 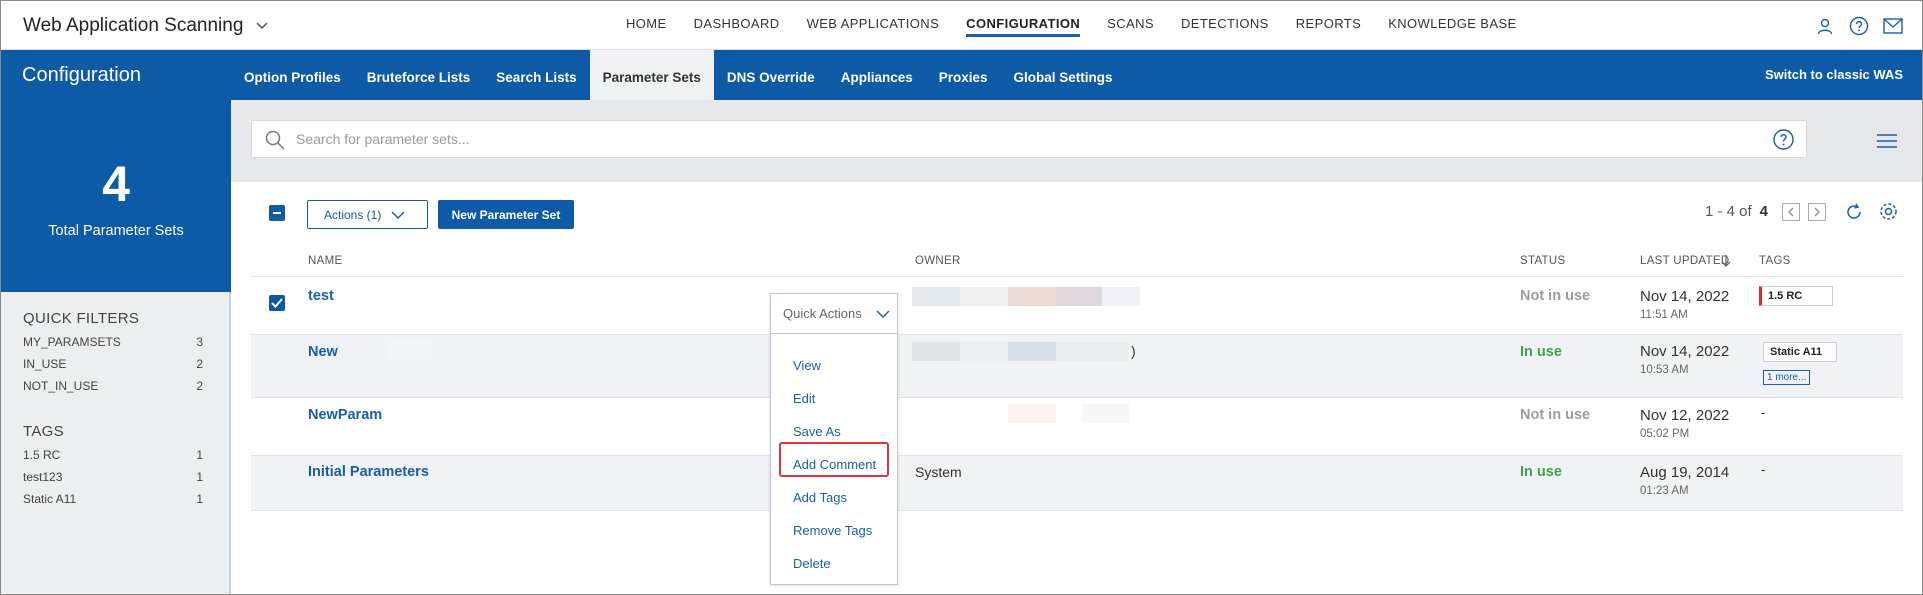 What do you see at coordinates (277, 213) in the screenshot?
I see `select-all-checkbox` at bounding box center [277, 213].